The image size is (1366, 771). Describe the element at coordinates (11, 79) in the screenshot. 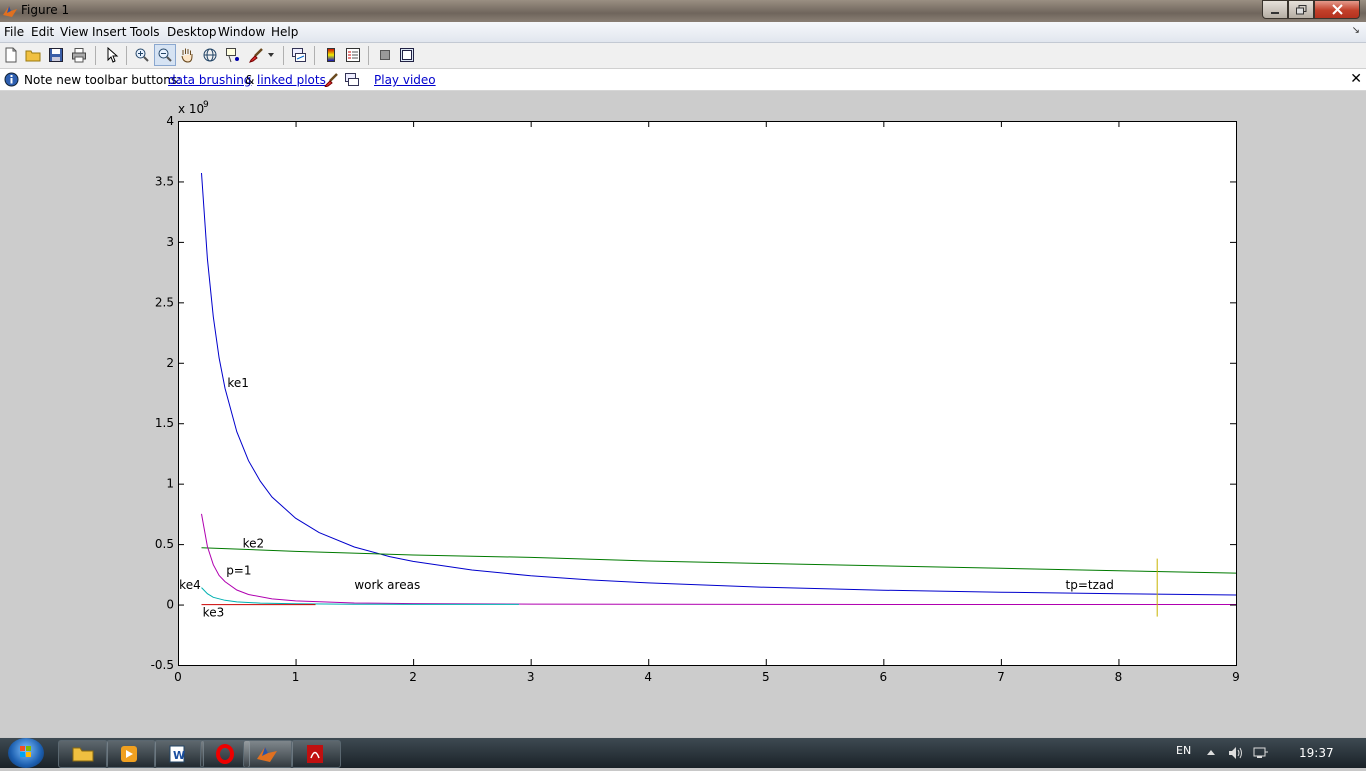

I see `info-icon` at that location.